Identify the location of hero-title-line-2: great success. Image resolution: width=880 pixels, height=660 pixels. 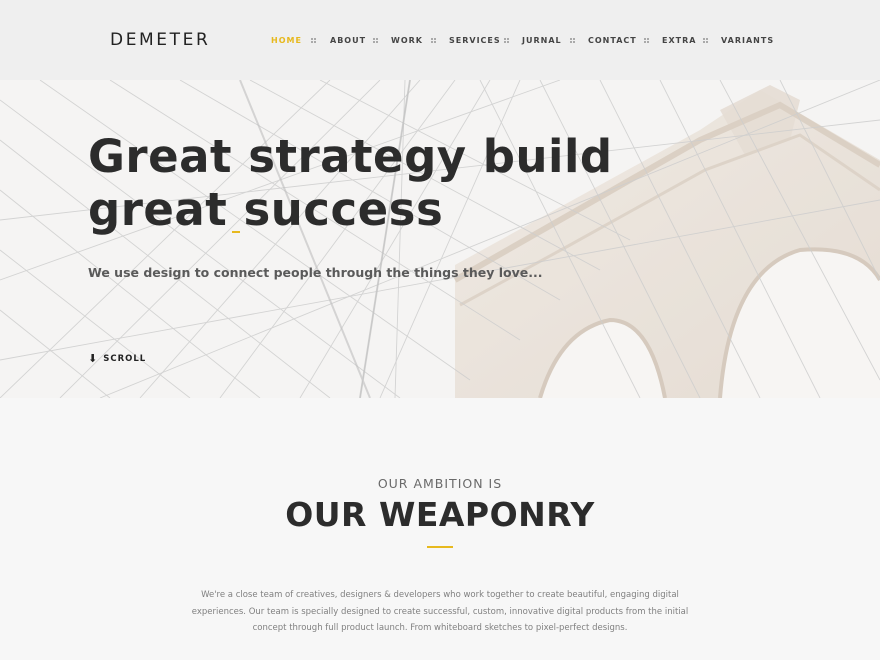
(266, 209).